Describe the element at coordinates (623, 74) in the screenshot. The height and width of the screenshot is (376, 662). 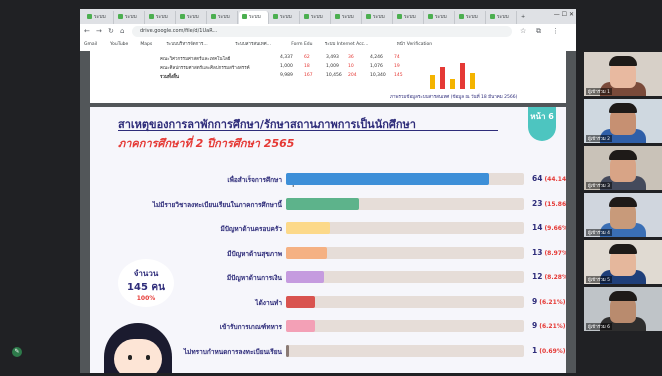
I see `participant-tile: ผู้เข้าร่วม 1` at that location.